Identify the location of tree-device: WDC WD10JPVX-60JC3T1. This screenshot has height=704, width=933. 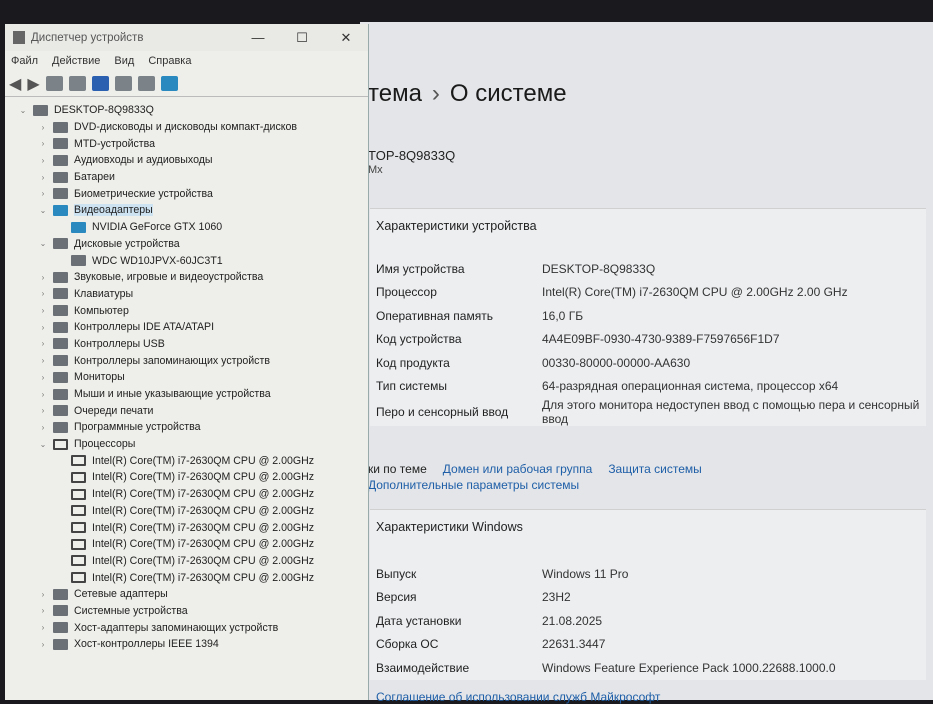
(190, 260).